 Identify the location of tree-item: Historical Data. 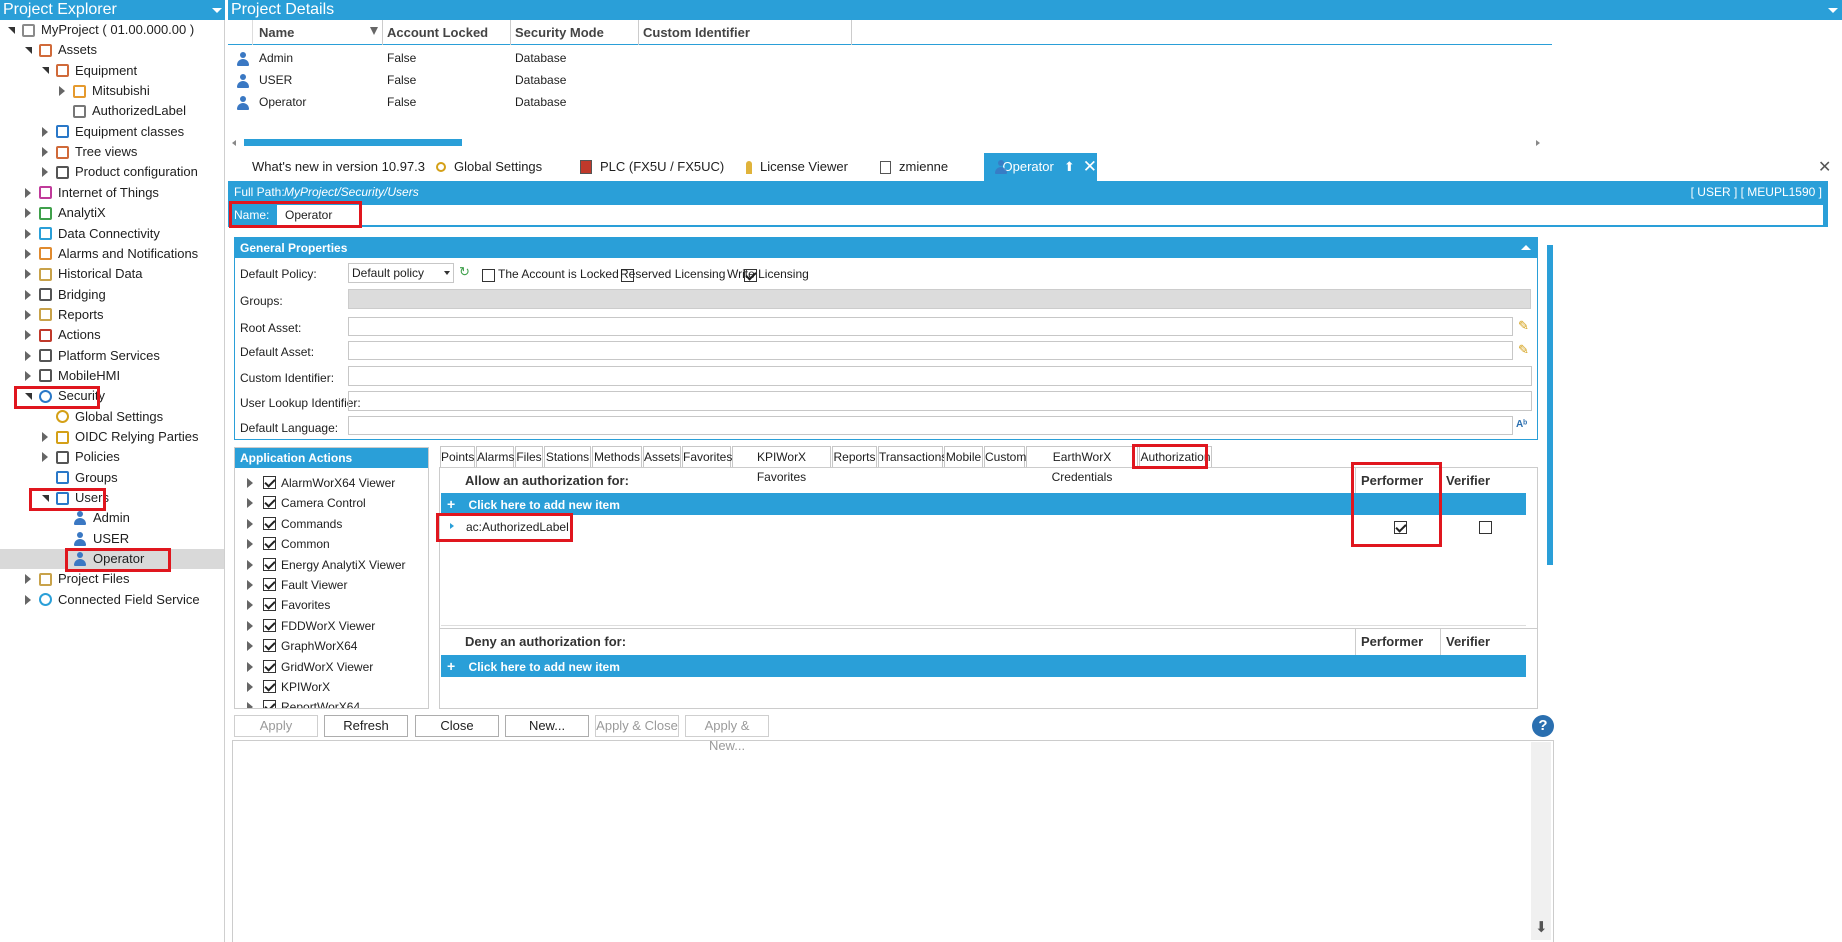
(112, 274).